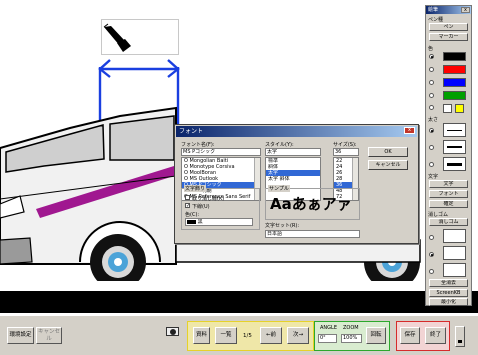 This screenshot has height=355, width=478. What do you see at coordinates (436, 20) in the screenshot?
I see `pen-type-label: ペン種` at bounding box center [436, 20].